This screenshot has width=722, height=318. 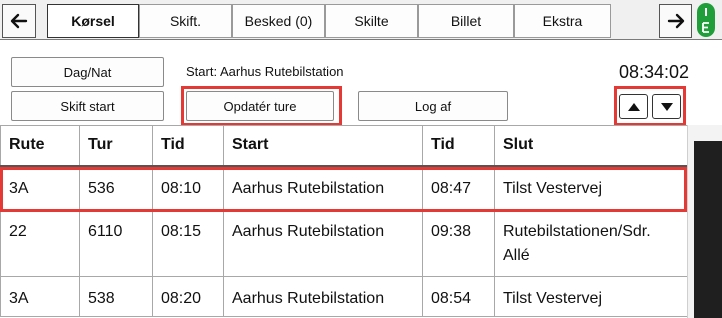 What do you see at coordinates (40, 146) in the screenshot?
I see `header-route: Rute` at bounding box center [40, 146].